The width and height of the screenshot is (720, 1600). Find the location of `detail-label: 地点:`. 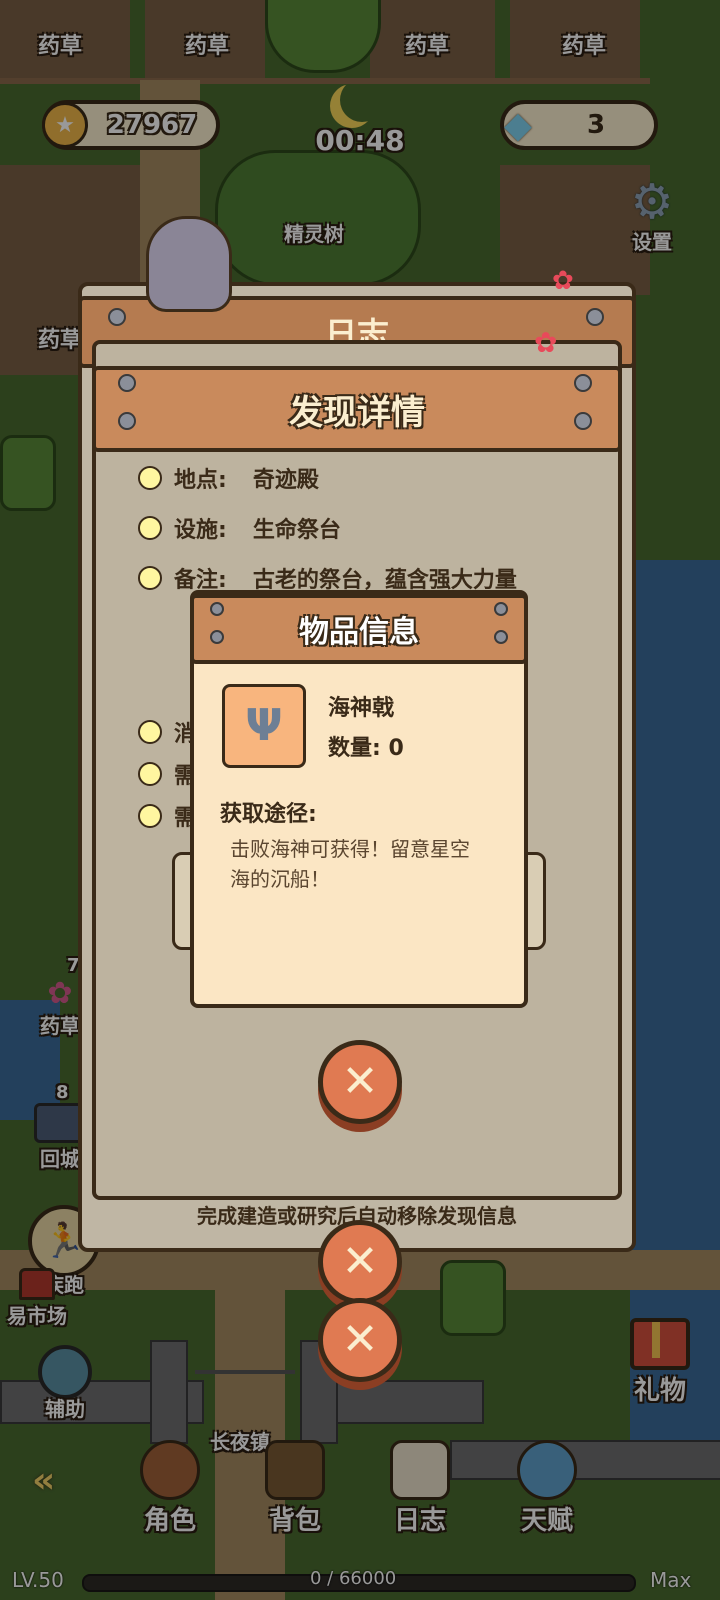

detail-label: 地点: is located at coordinates (200, 480).